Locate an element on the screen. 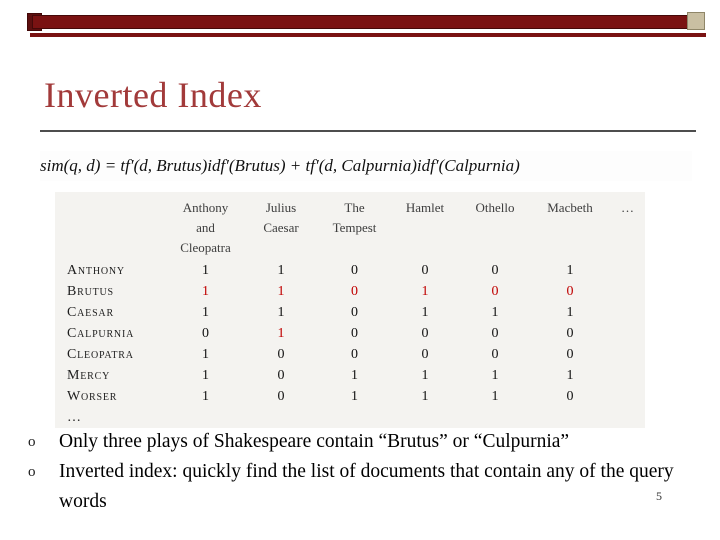  matrix-column-header: The Tempest is located at coordinates (354, 218).